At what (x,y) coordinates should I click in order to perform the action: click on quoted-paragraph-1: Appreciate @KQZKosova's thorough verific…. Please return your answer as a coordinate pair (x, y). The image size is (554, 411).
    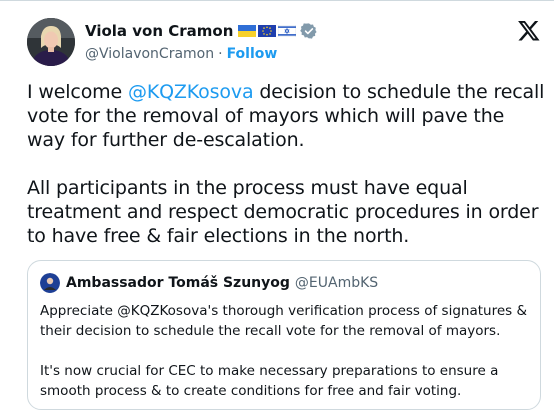
    Looking at the image, I should click on (283, 321).